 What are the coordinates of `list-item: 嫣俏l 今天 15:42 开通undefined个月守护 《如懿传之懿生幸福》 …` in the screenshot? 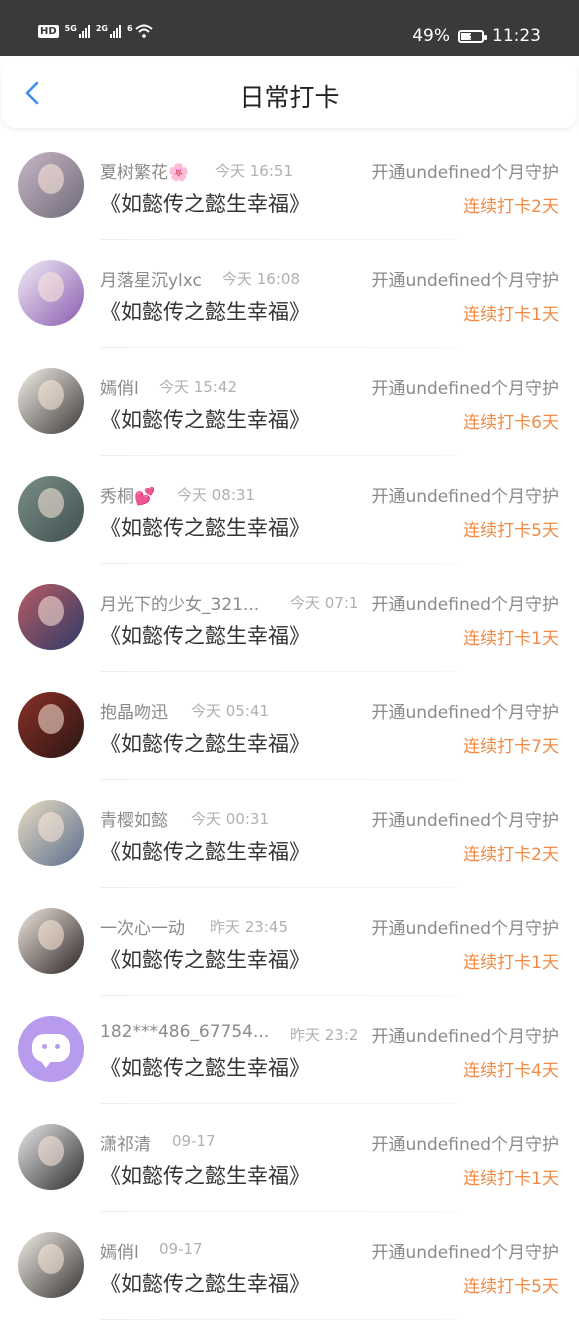 It's located at (289, 402).